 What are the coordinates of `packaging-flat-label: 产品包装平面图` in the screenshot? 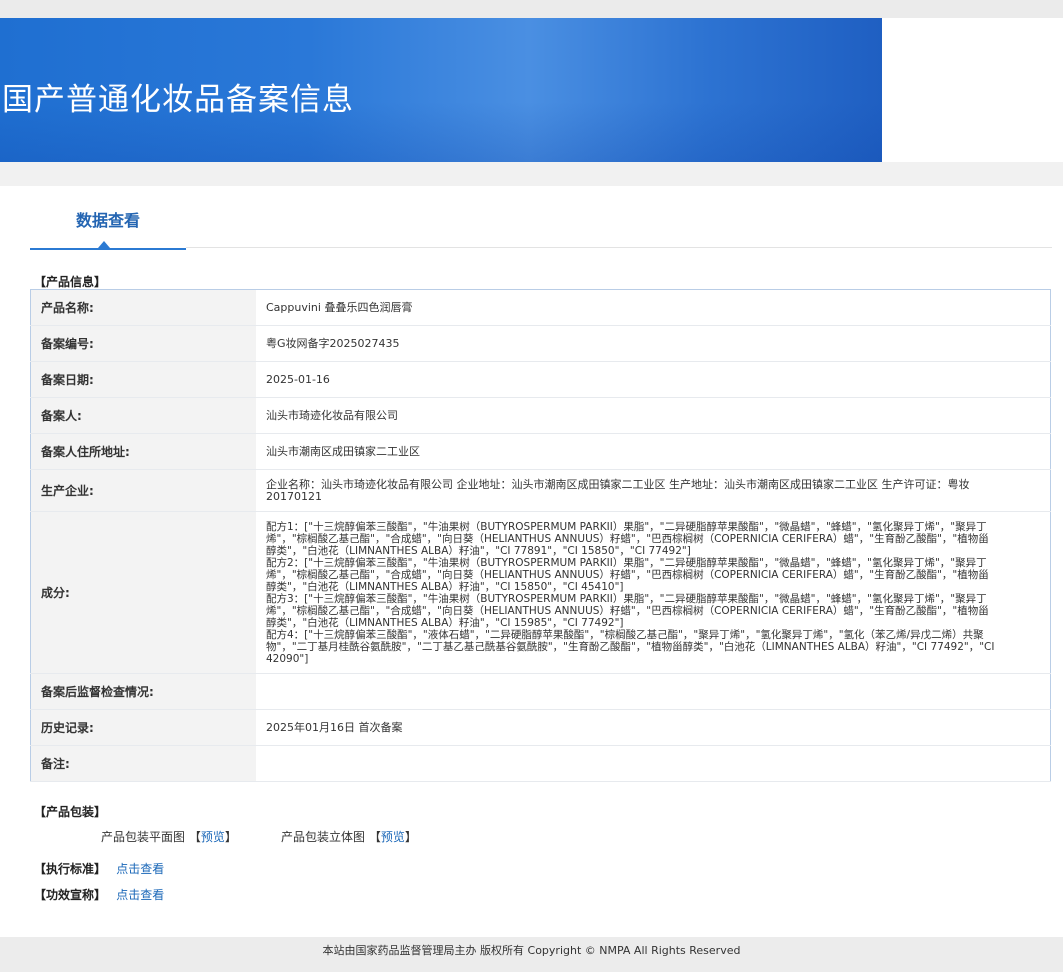 It's located at (143, 837).